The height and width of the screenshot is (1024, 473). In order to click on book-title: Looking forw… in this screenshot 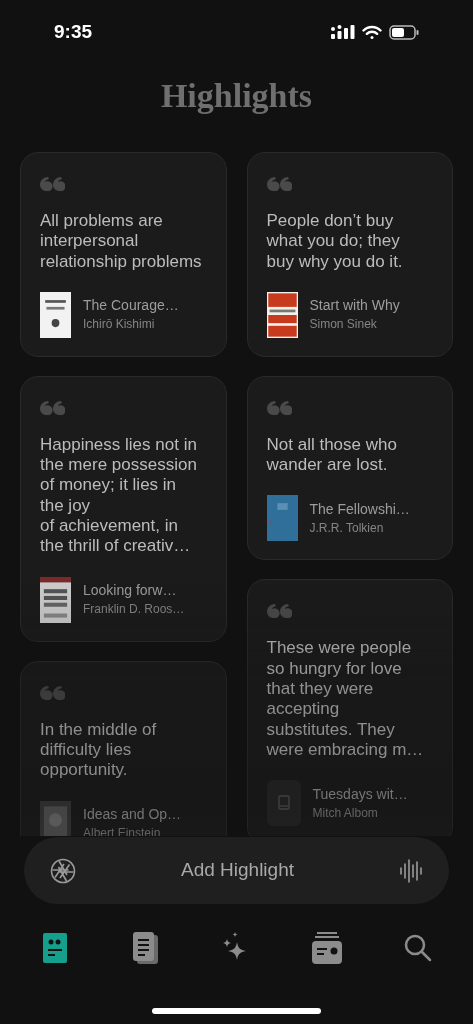, I will do `click(130, 591)`.